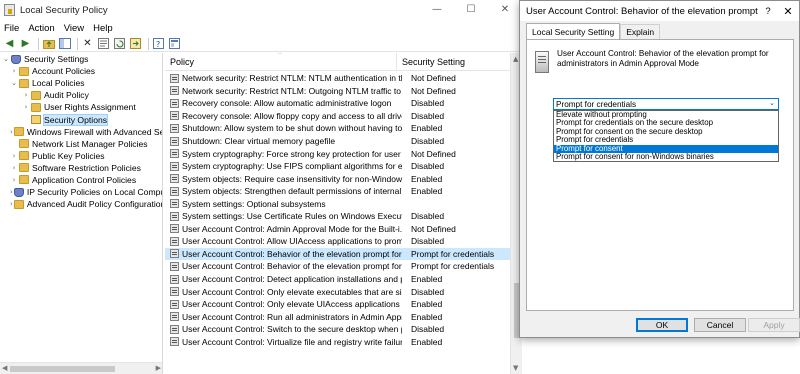 This screenshot has height=374, width=800. What do you see at coordinates (81, 144) in the screenshot?
I see `tree-item: Network List Manager Policies` at bounding box center [81, 144].